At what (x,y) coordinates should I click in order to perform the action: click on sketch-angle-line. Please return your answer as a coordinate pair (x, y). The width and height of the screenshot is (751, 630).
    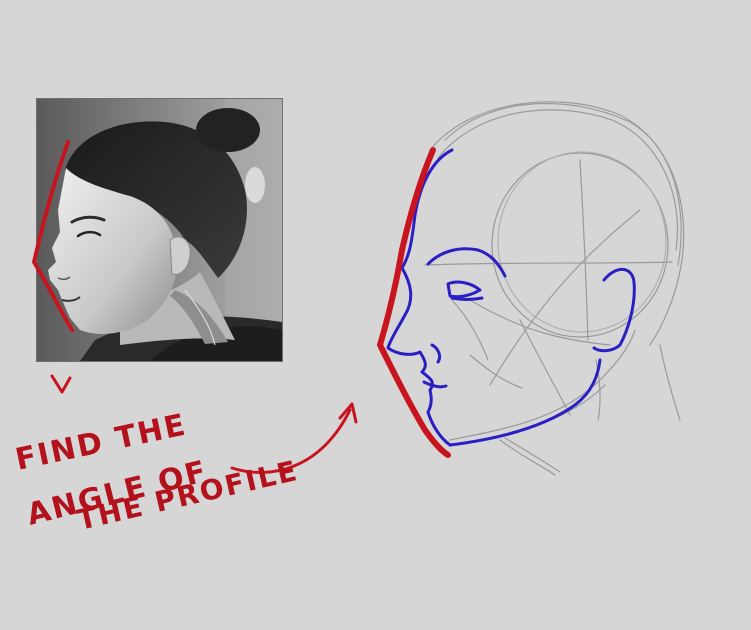
    Looking at the image, I should click on (414, 302).